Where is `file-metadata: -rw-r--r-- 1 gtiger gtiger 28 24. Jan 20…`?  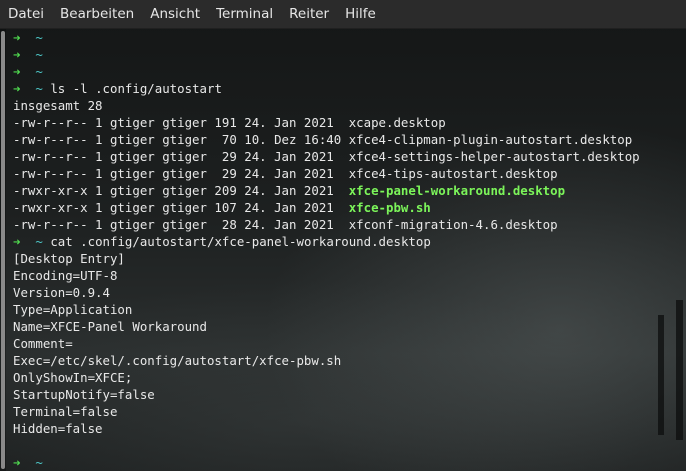 file-metadata: -rw-r--r-- 1 gtiger gtiger 28 24. Jan 20… is located at coordinates (181, 224).